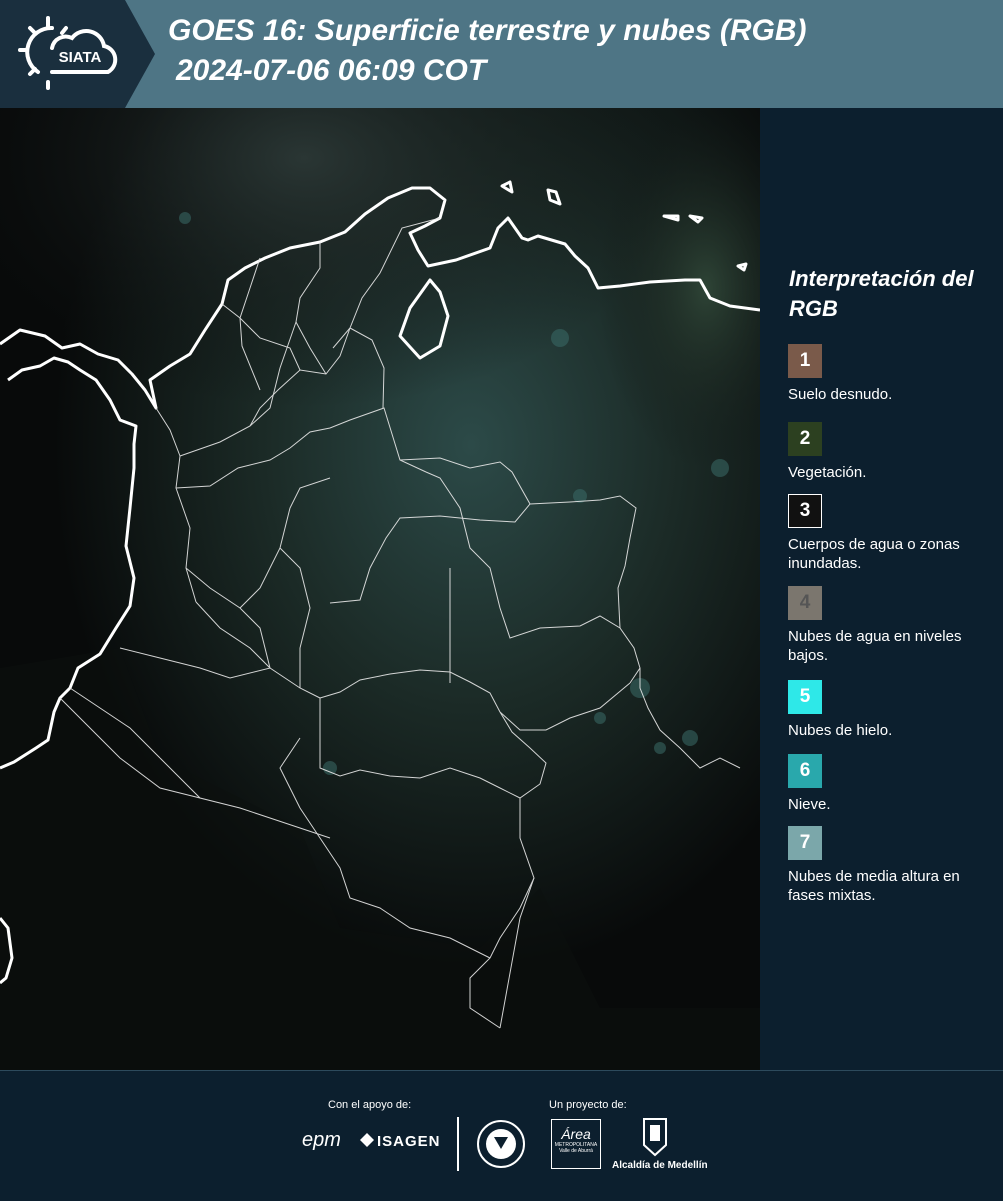 Image resolution: width=1003 pixels, height=1201 pixels. Describe the element at coordinates (660, 1165) in the screenshot. I see `alcaldia-logo: Alcaldía de Medellín` at that location.